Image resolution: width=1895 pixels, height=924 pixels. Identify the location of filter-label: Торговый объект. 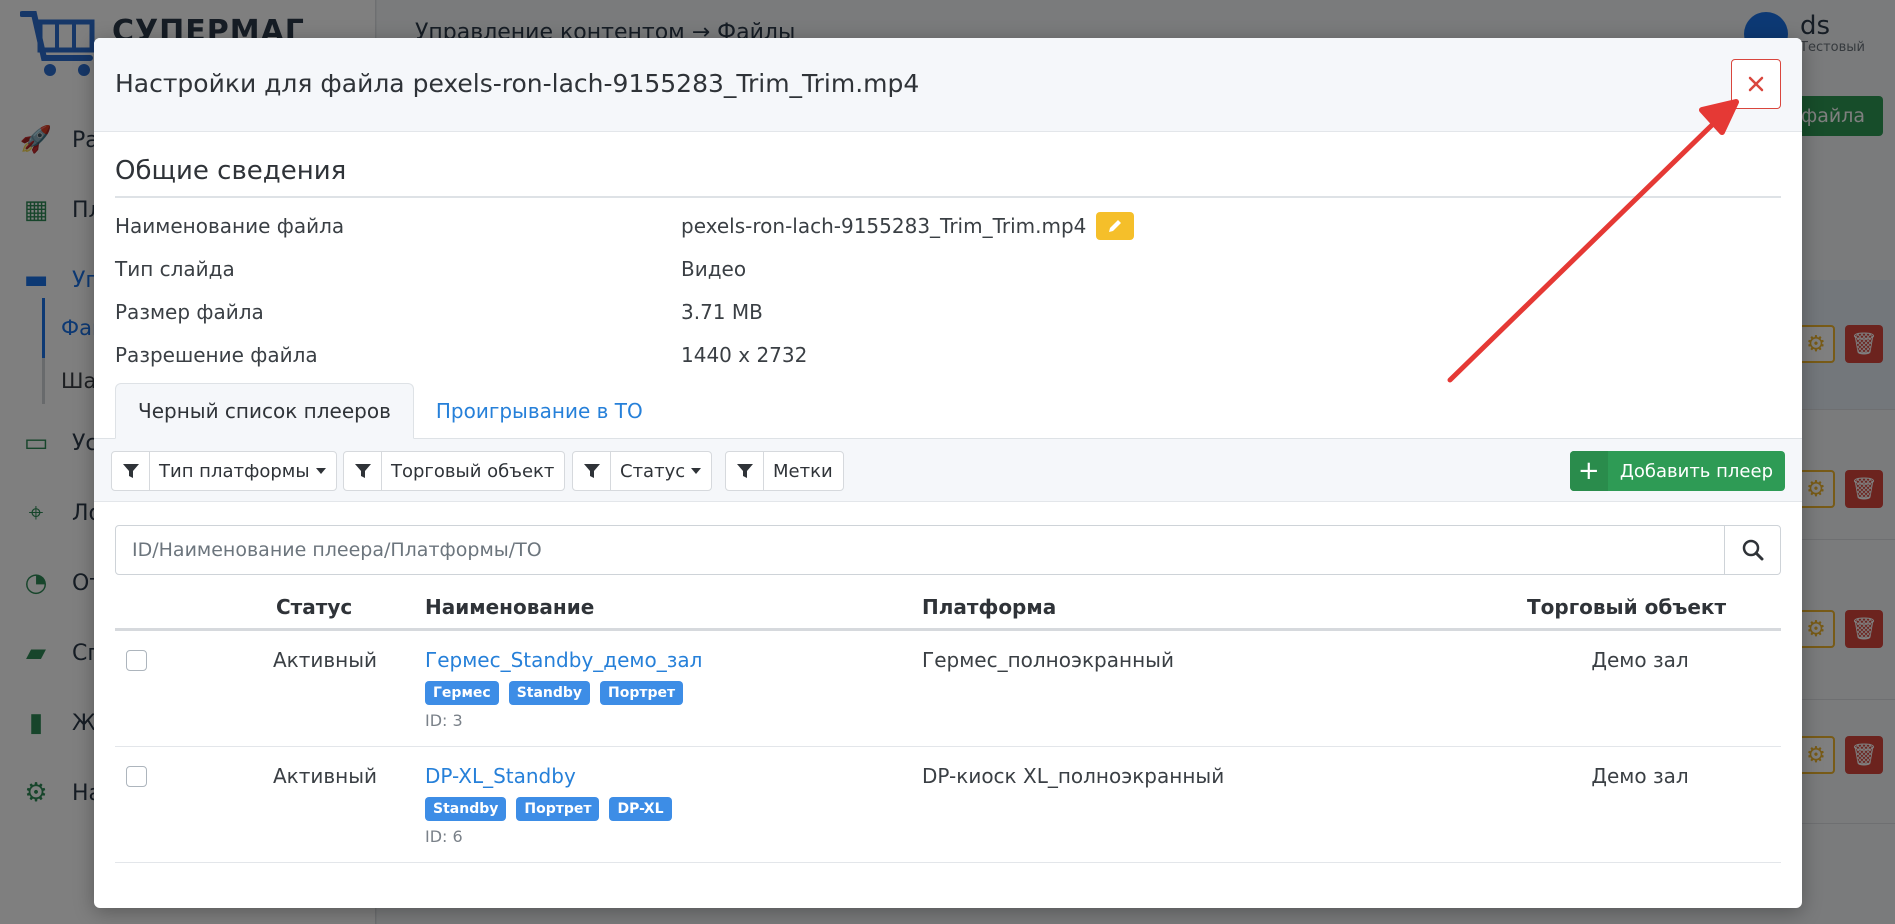
(473, 471).